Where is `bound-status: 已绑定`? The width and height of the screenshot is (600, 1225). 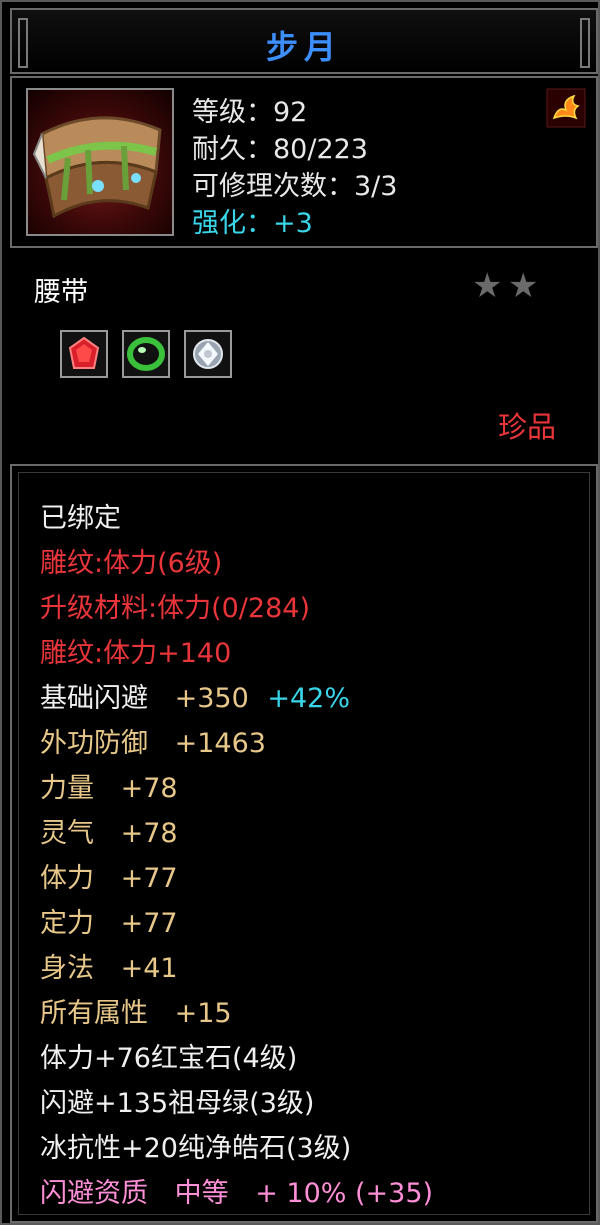
bound-status: 已绑定 is located at coordinates (80, 518).